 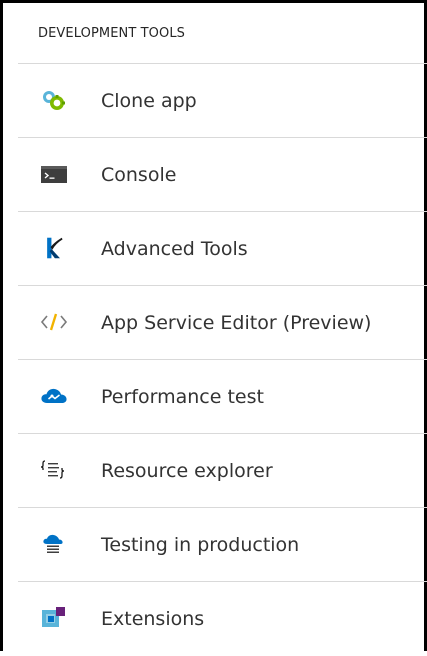 What do you see at coordinates (174, 249) in the screenshot?
I see `menu-item-label: Advanced Tools` at bounding box center [174, 249].